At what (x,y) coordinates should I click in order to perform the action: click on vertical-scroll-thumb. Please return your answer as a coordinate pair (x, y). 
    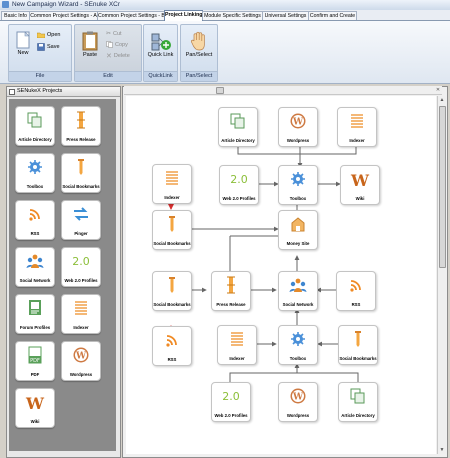
    Looking at the image, I should click on (442, 187).